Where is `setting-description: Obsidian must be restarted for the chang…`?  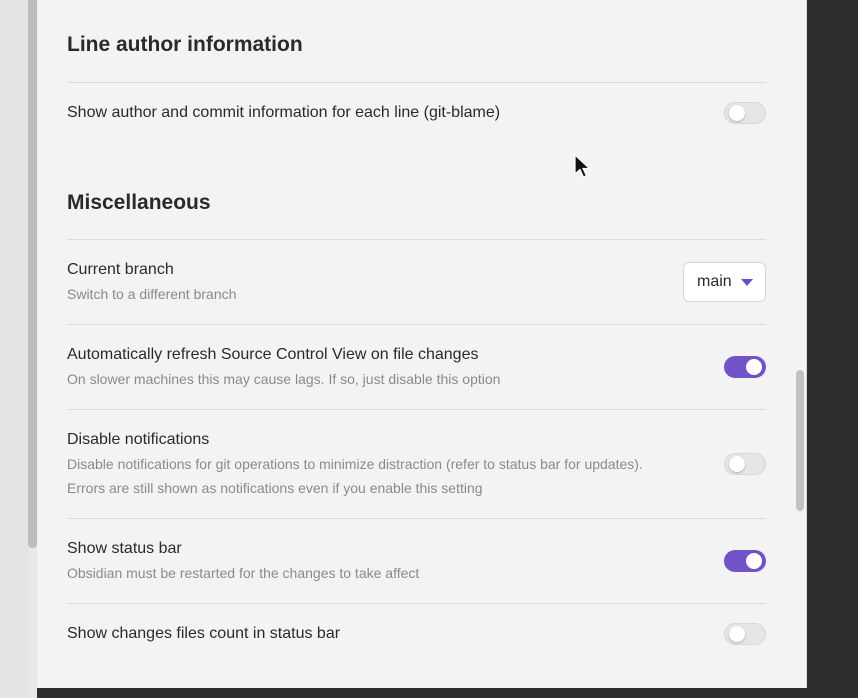
setting-description: Obsidian must be restarted for the chang… is located at coordinates (243, 573).